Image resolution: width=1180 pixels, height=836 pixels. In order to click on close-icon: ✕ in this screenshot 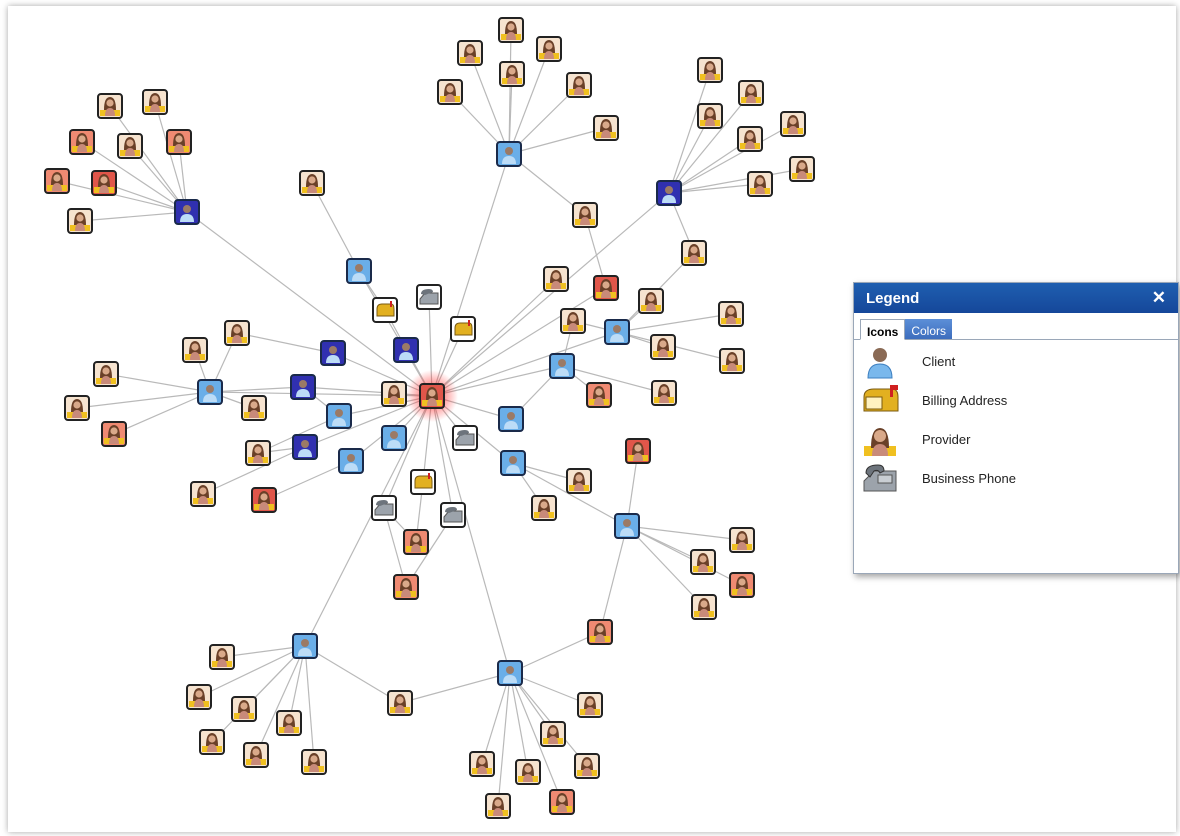, I will do `click(1159, 298)`.